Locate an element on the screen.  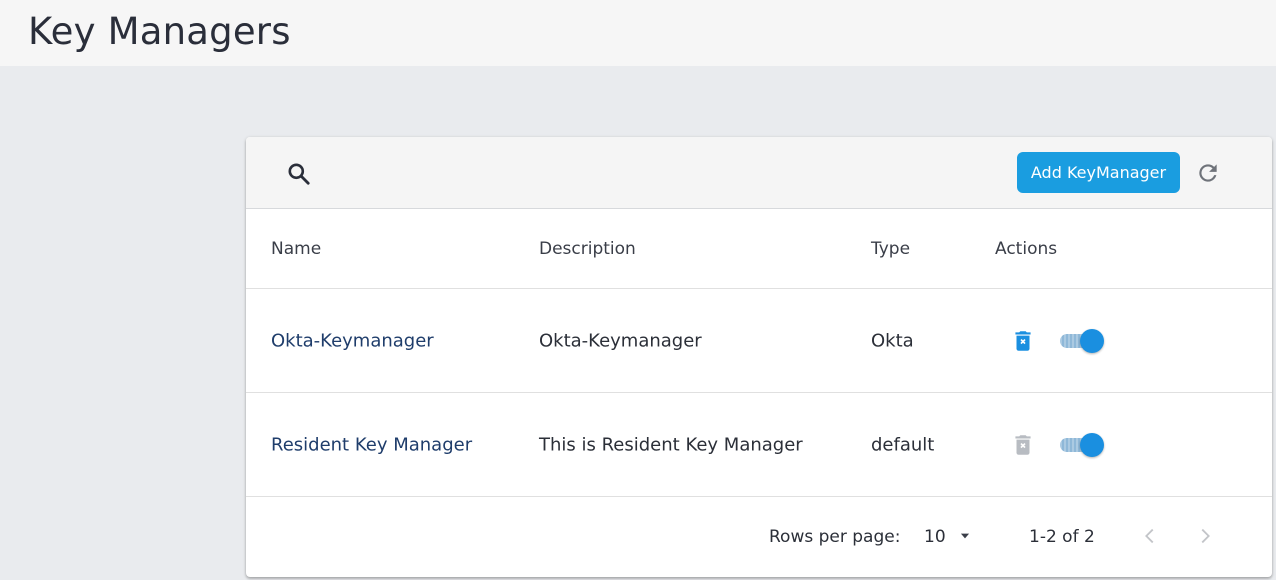
column-header-description: Description is located at coordinates (587, 249).